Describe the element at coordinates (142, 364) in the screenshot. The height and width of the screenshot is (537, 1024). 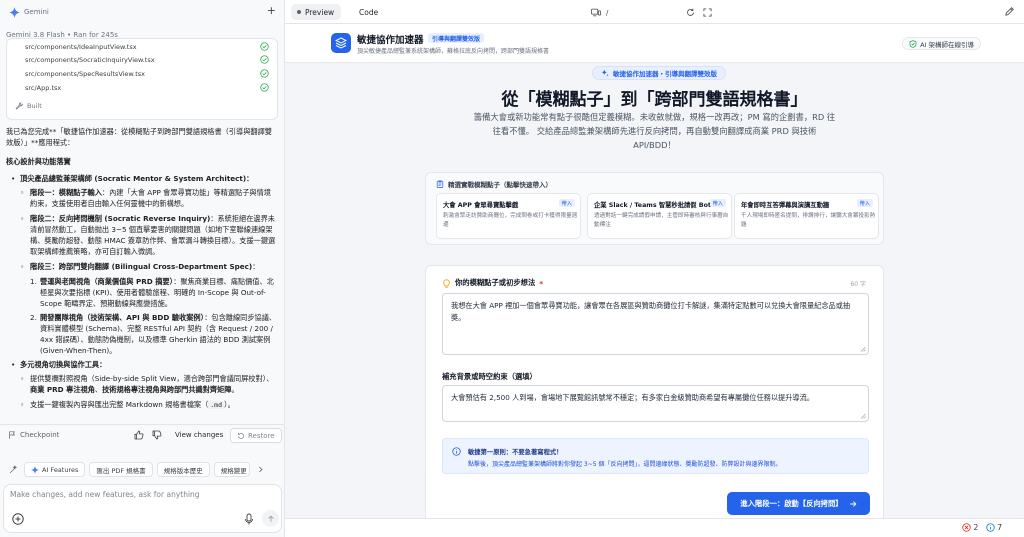
I see `list-item: 多元視角切換與協作工具：` at that location.